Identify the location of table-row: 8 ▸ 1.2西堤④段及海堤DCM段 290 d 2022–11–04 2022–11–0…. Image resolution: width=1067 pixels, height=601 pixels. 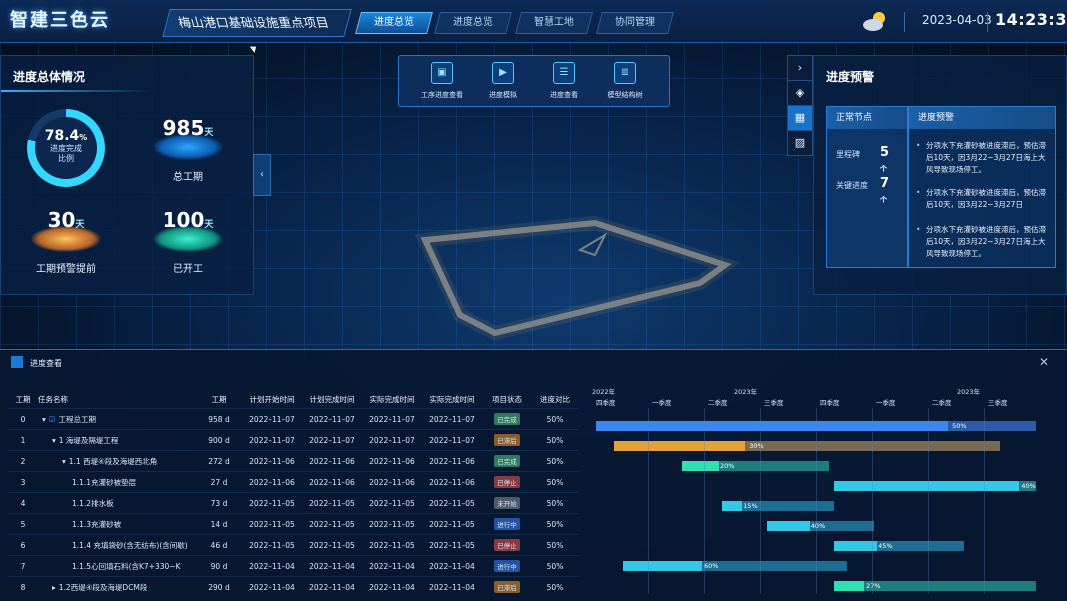
(293, 587).